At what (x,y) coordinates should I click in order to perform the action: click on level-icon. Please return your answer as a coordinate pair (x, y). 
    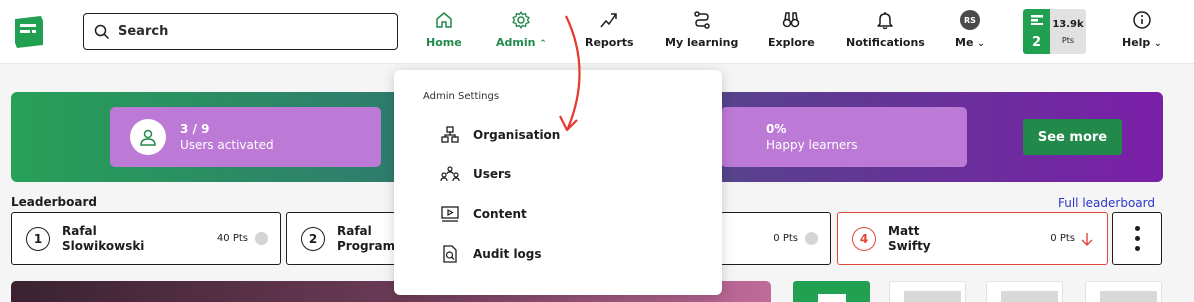
    Looking at the image, I should click on (1036, 20).